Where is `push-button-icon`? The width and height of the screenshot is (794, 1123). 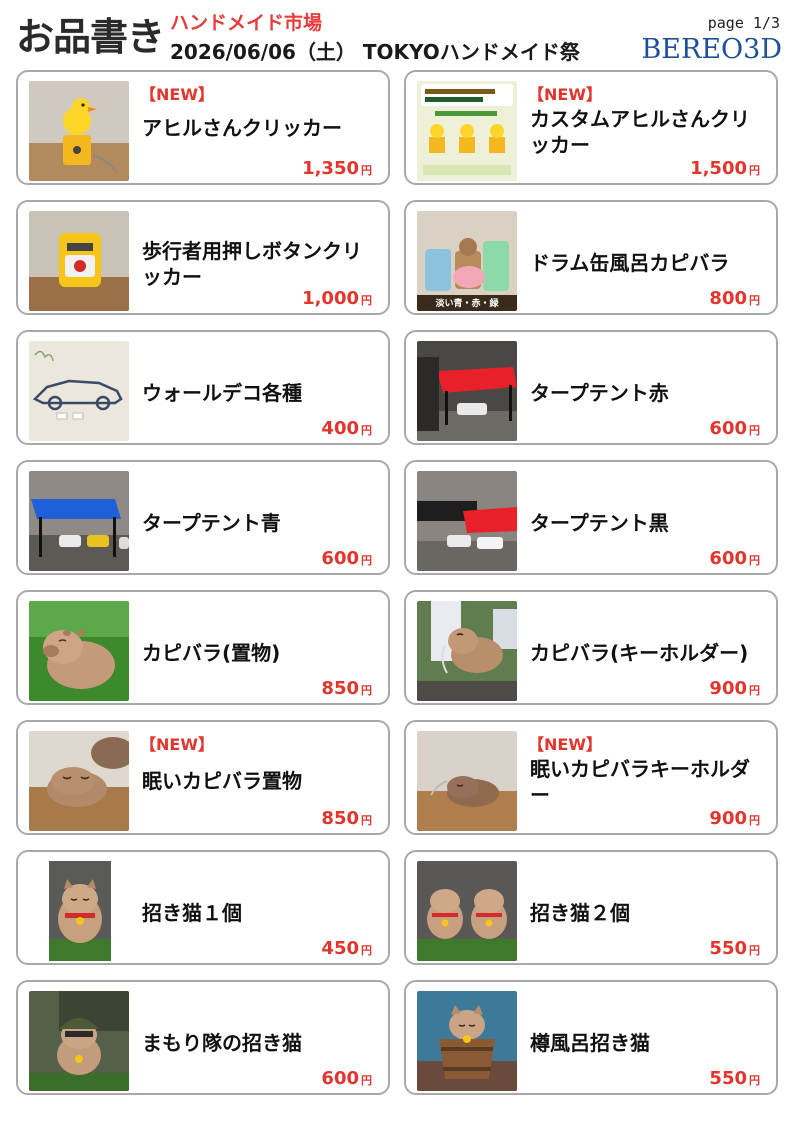
push-button-icon is located at coordinates (79, 261).